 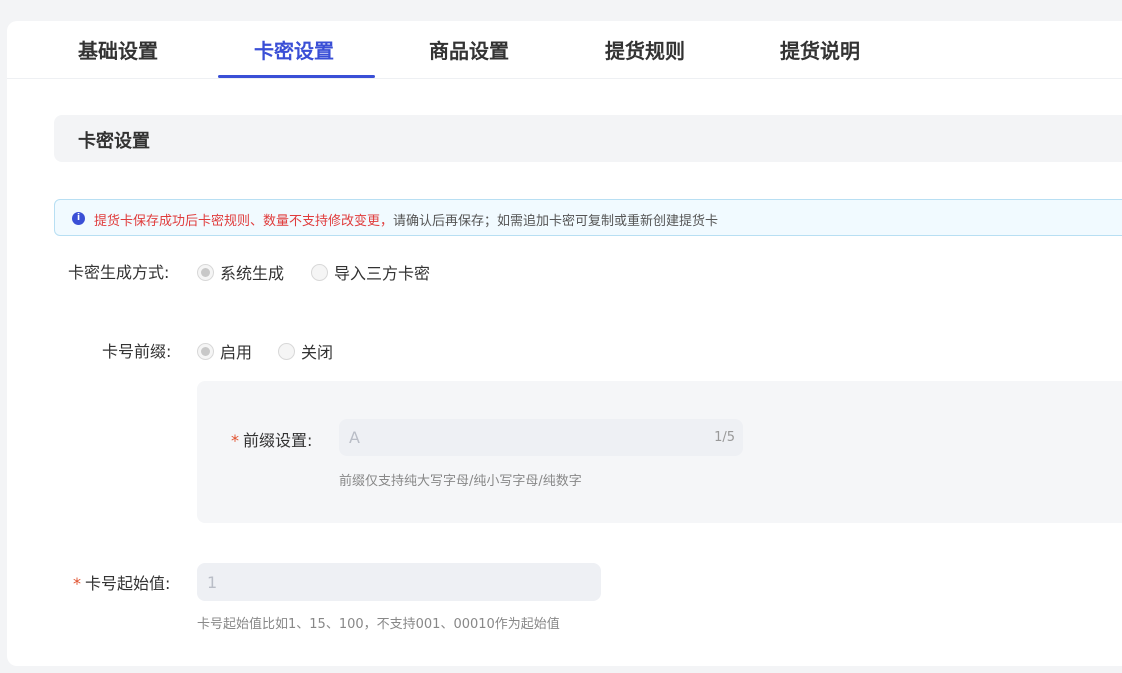 What do you see at coordinates (137, 351) in the screenshot?
I see `card-prefix-label: 卡号前缀:` at bounding box center [137, 351].